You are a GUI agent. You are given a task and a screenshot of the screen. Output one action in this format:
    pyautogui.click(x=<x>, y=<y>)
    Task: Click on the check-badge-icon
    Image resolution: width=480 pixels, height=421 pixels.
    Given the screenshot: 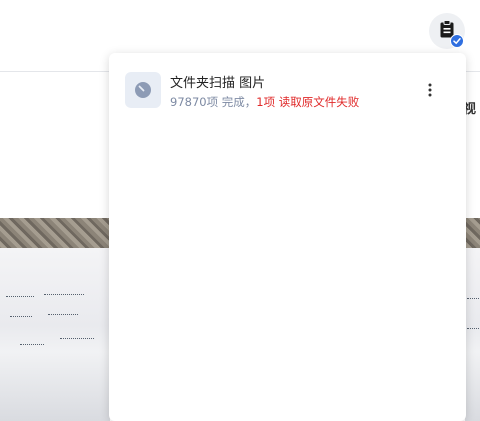 What is the action you would take?
    pyautogui.click(x=457, y=41)
    